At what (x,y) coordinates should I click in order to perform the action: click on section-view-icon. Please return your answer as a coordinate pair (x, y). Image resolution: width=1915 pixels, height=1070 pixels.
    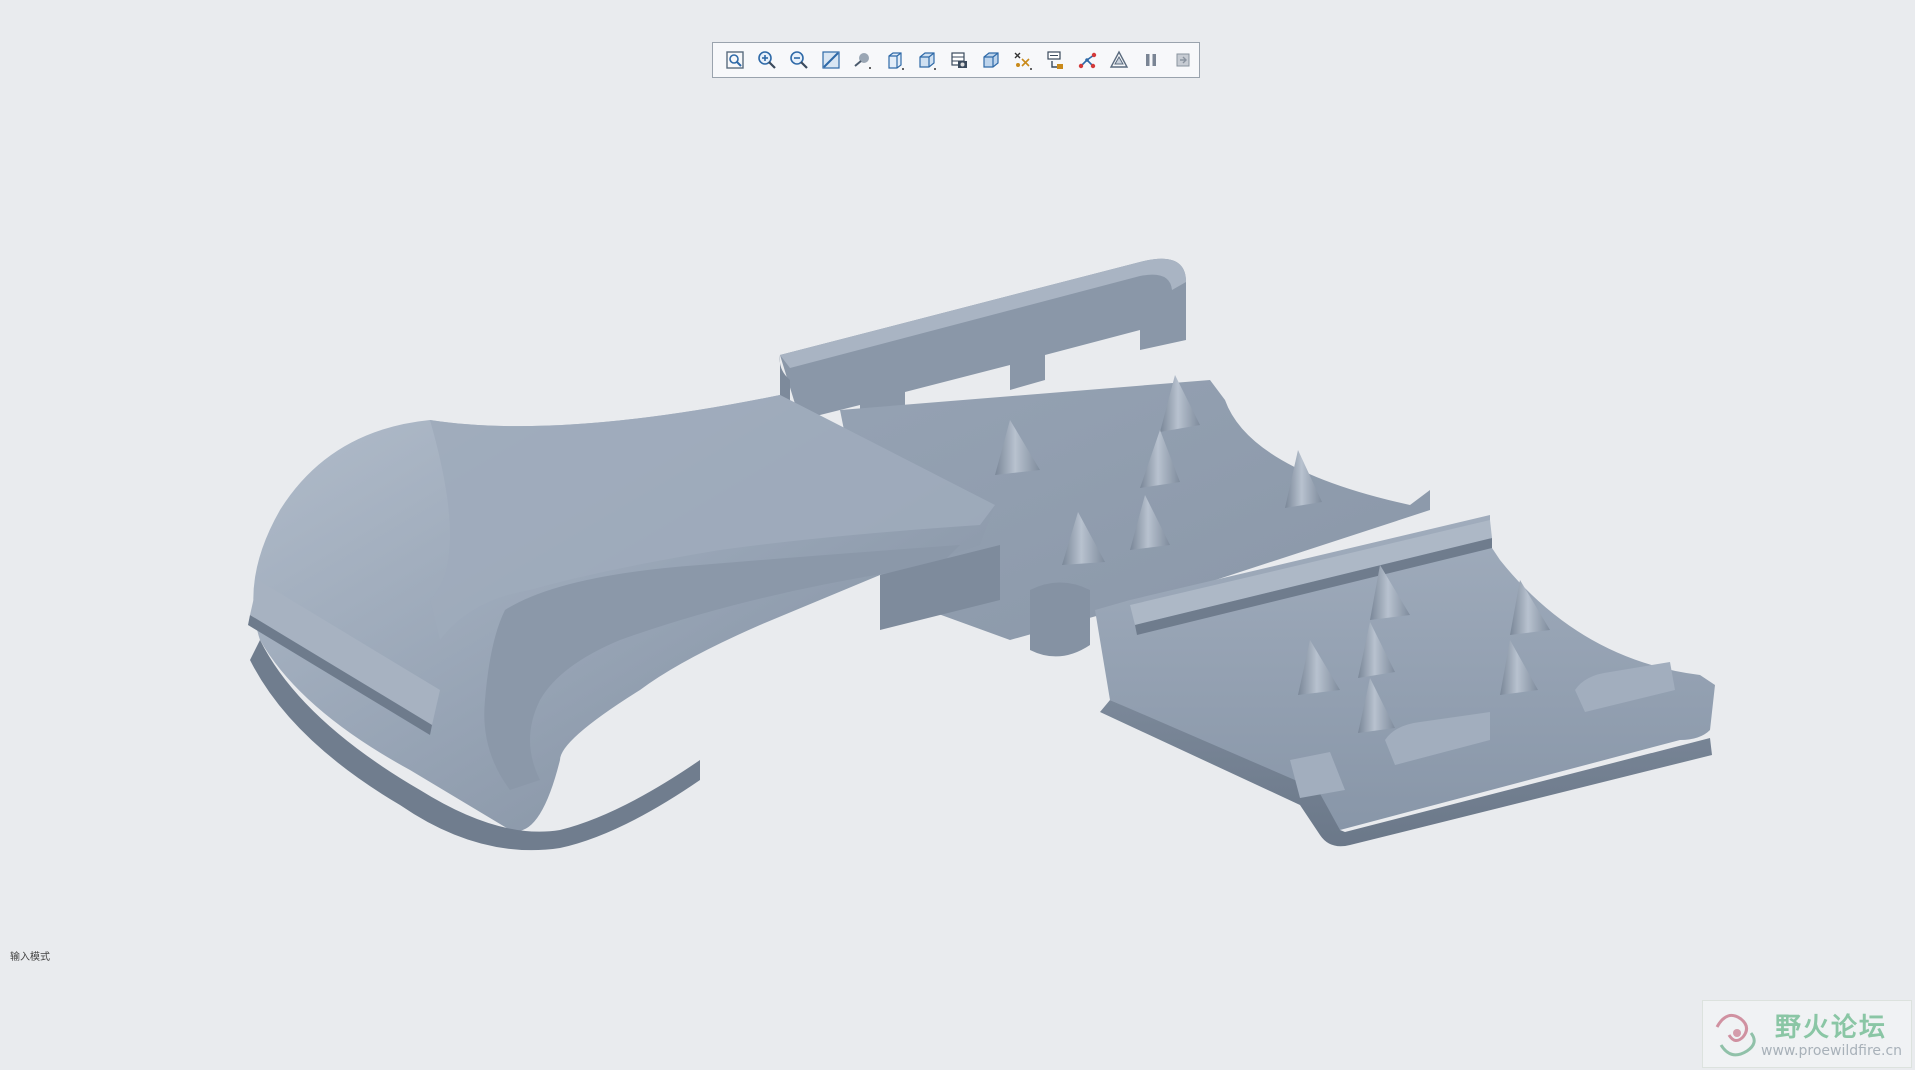
    Looking at the image, I should click on (991, 60).